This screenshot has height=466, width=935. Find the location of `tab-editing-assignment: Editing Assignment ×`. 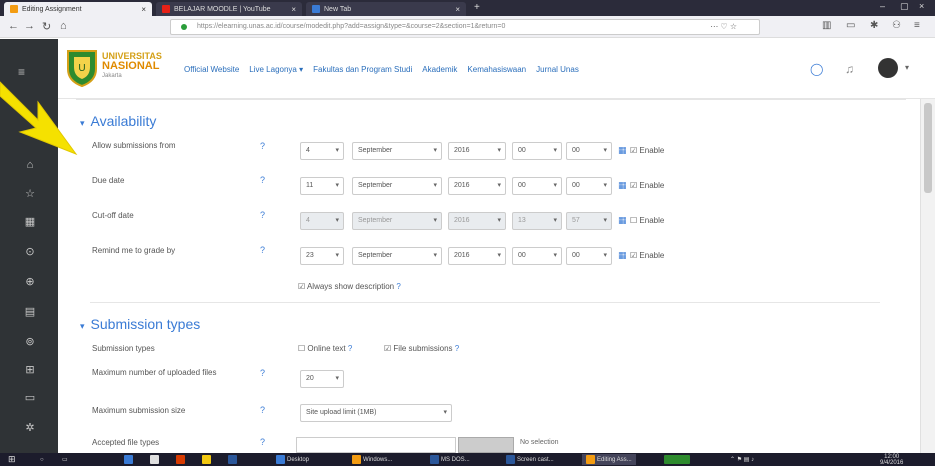

tab-editing-assignment: Editing Assignment × is located at coordinates (78, 9).